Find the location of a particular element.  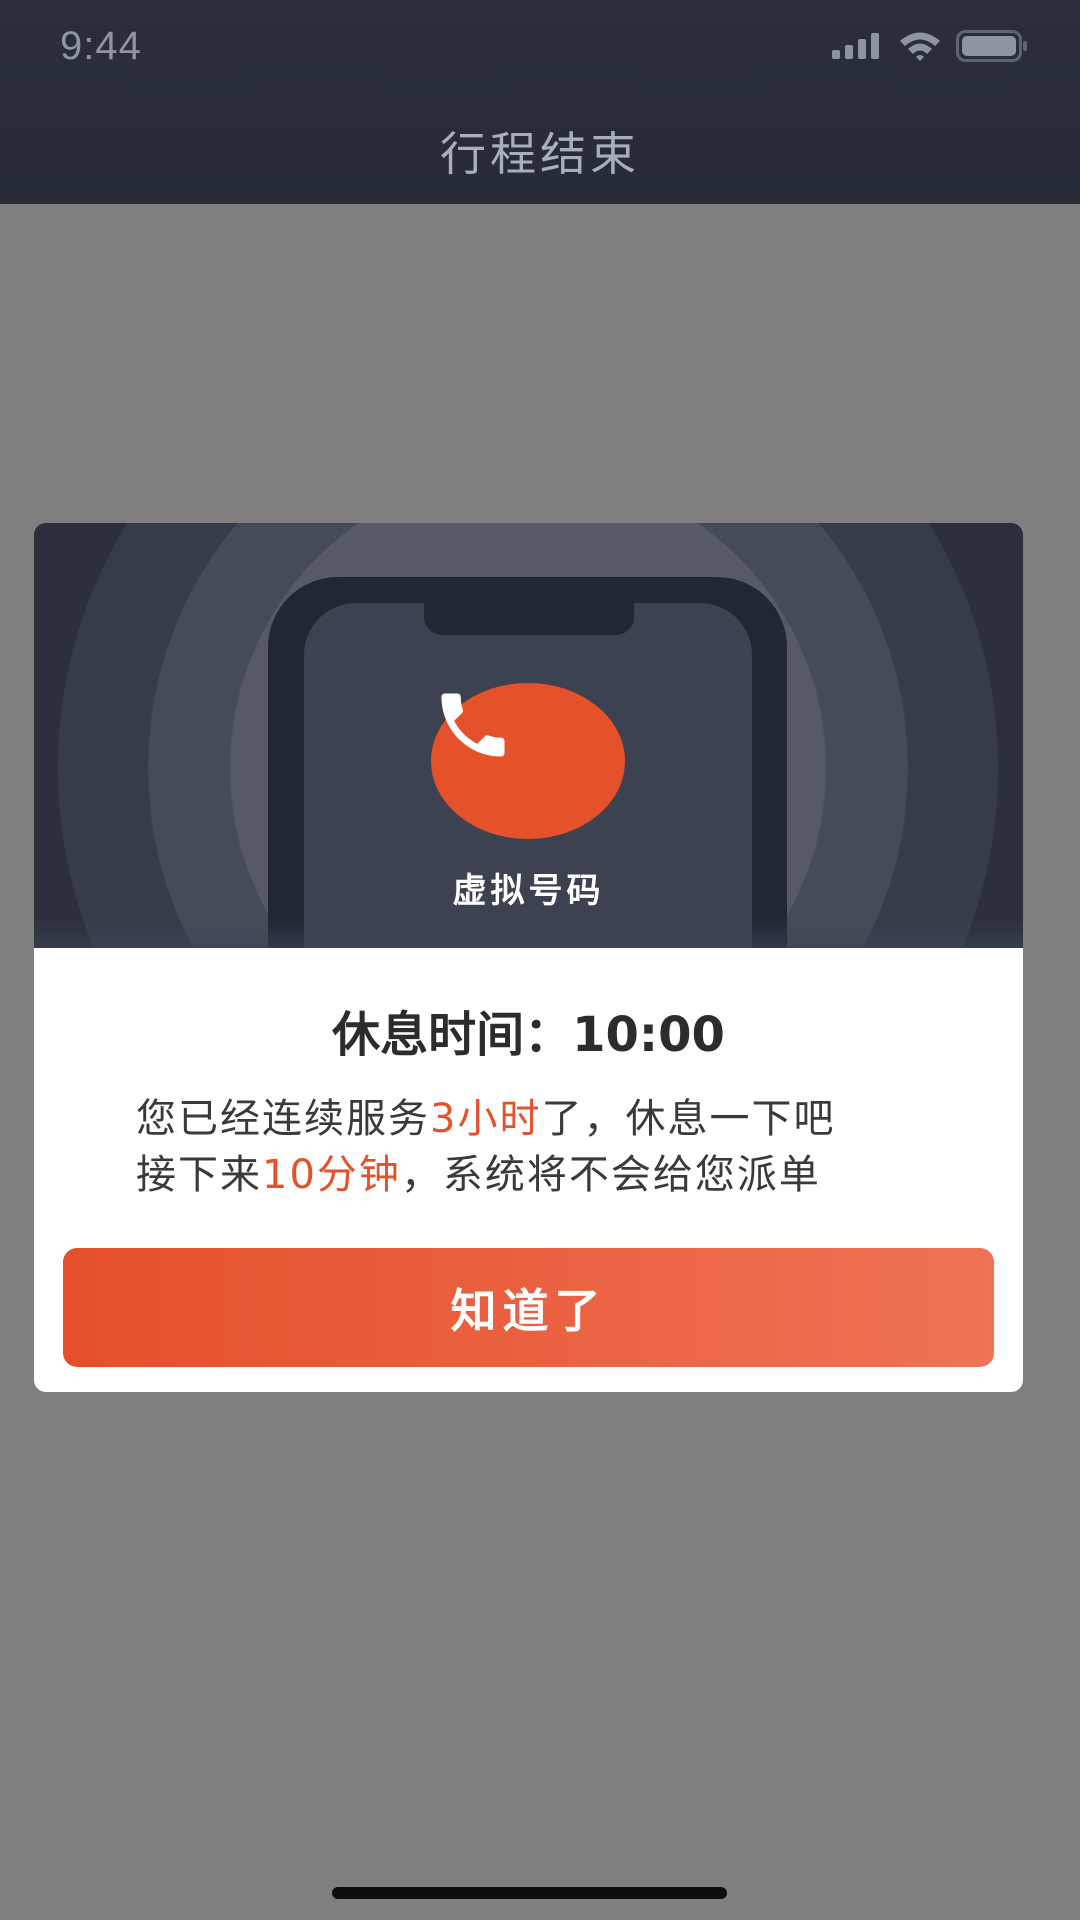

message-line-2: 接下来10分钟，系统将不会给您派单 is located at coordinates (546, 1175).